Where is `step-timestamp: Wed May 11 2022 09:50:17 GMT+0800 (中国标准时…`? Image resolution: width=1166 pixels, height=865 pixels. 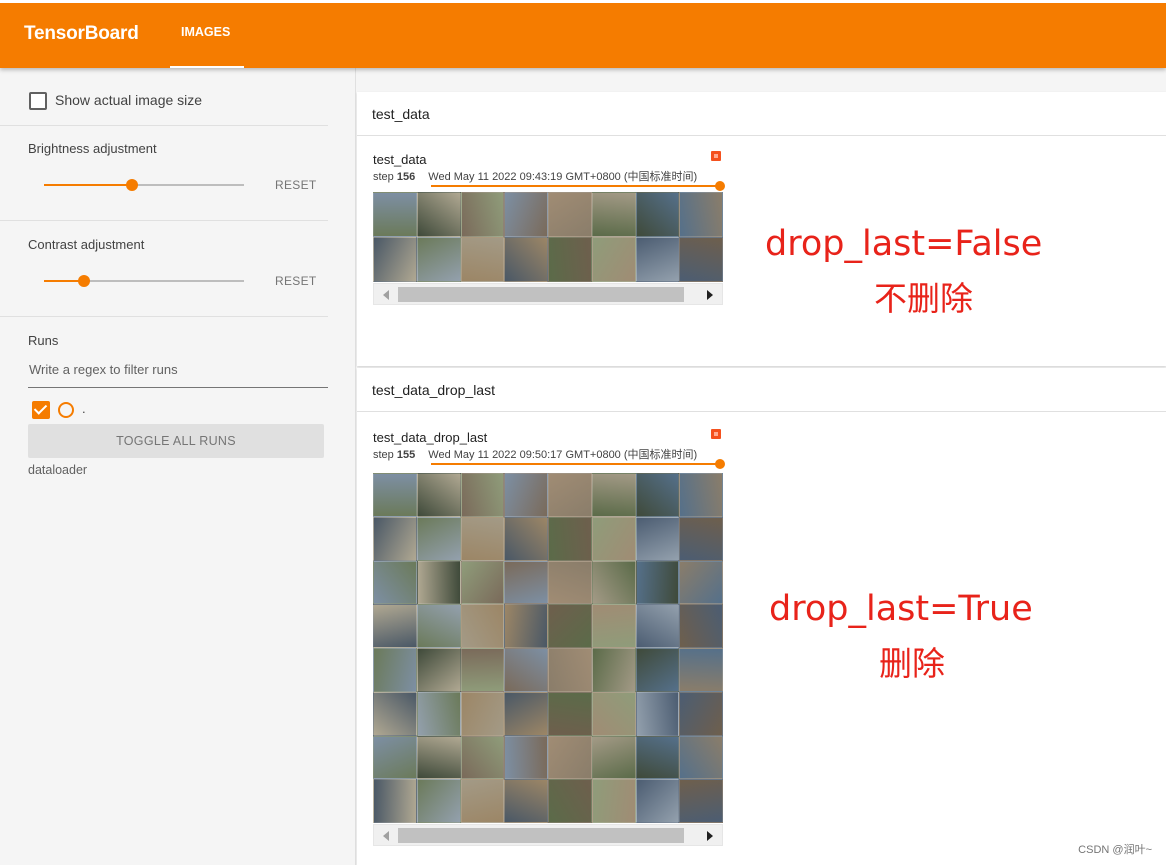 step-timestamp: Wed May 11 2022 09:50:17 GMT+0800 (中国标准时… is located at coordinates (563, 455).